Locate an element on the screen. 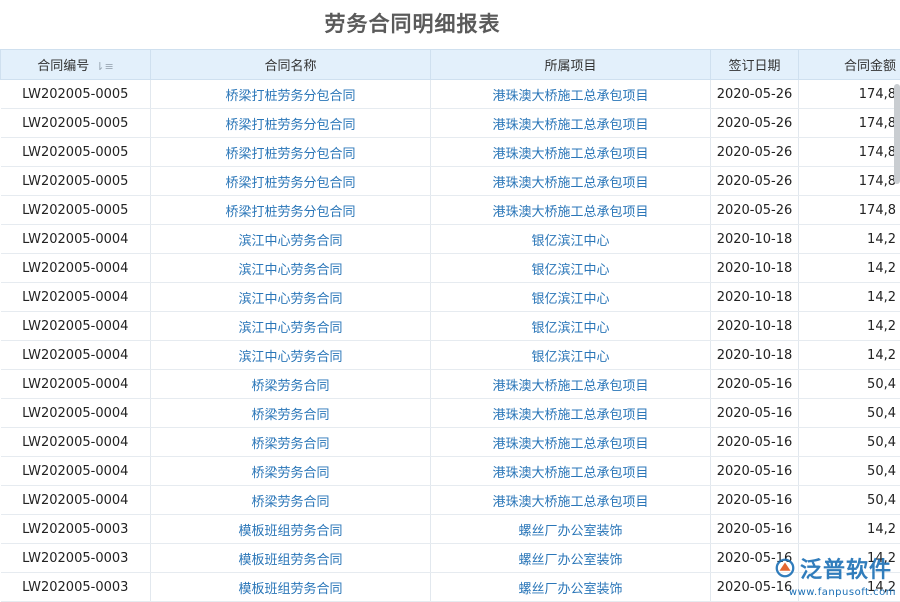  fanpu-logo-icon is located at coordinates (785, 568).